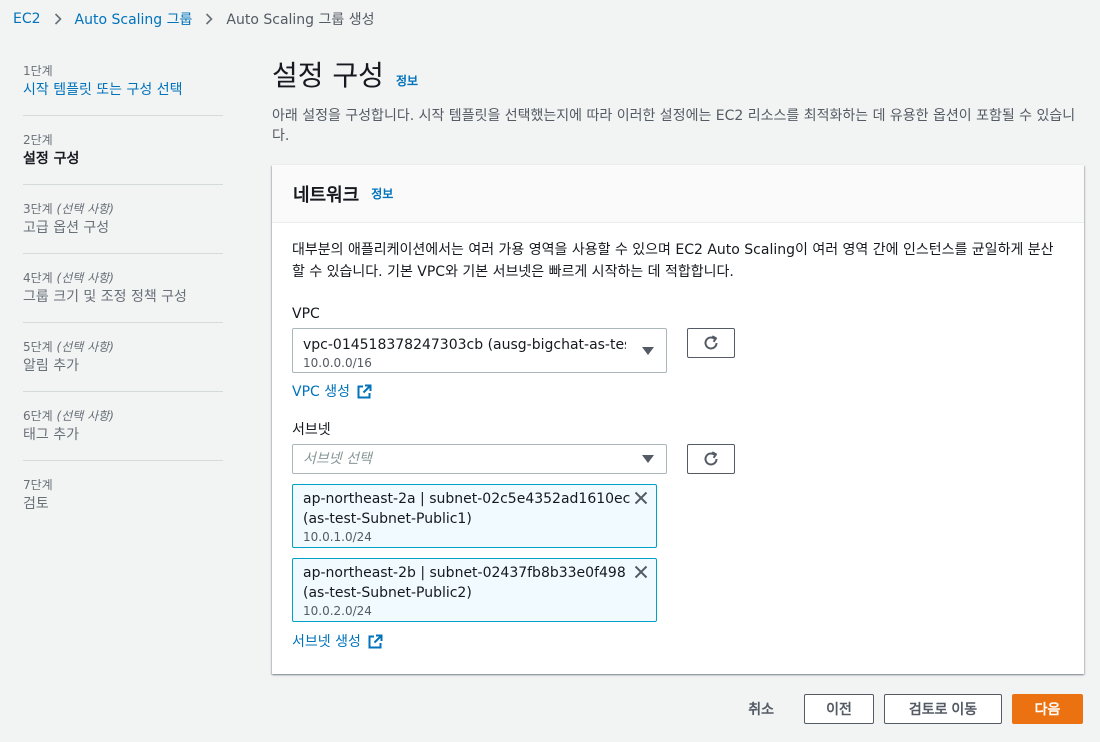 The image size is (1100, 742). Describe the element at coordinates (38, 485) in the screenshot. I see `step-number: 7단계` at that location.